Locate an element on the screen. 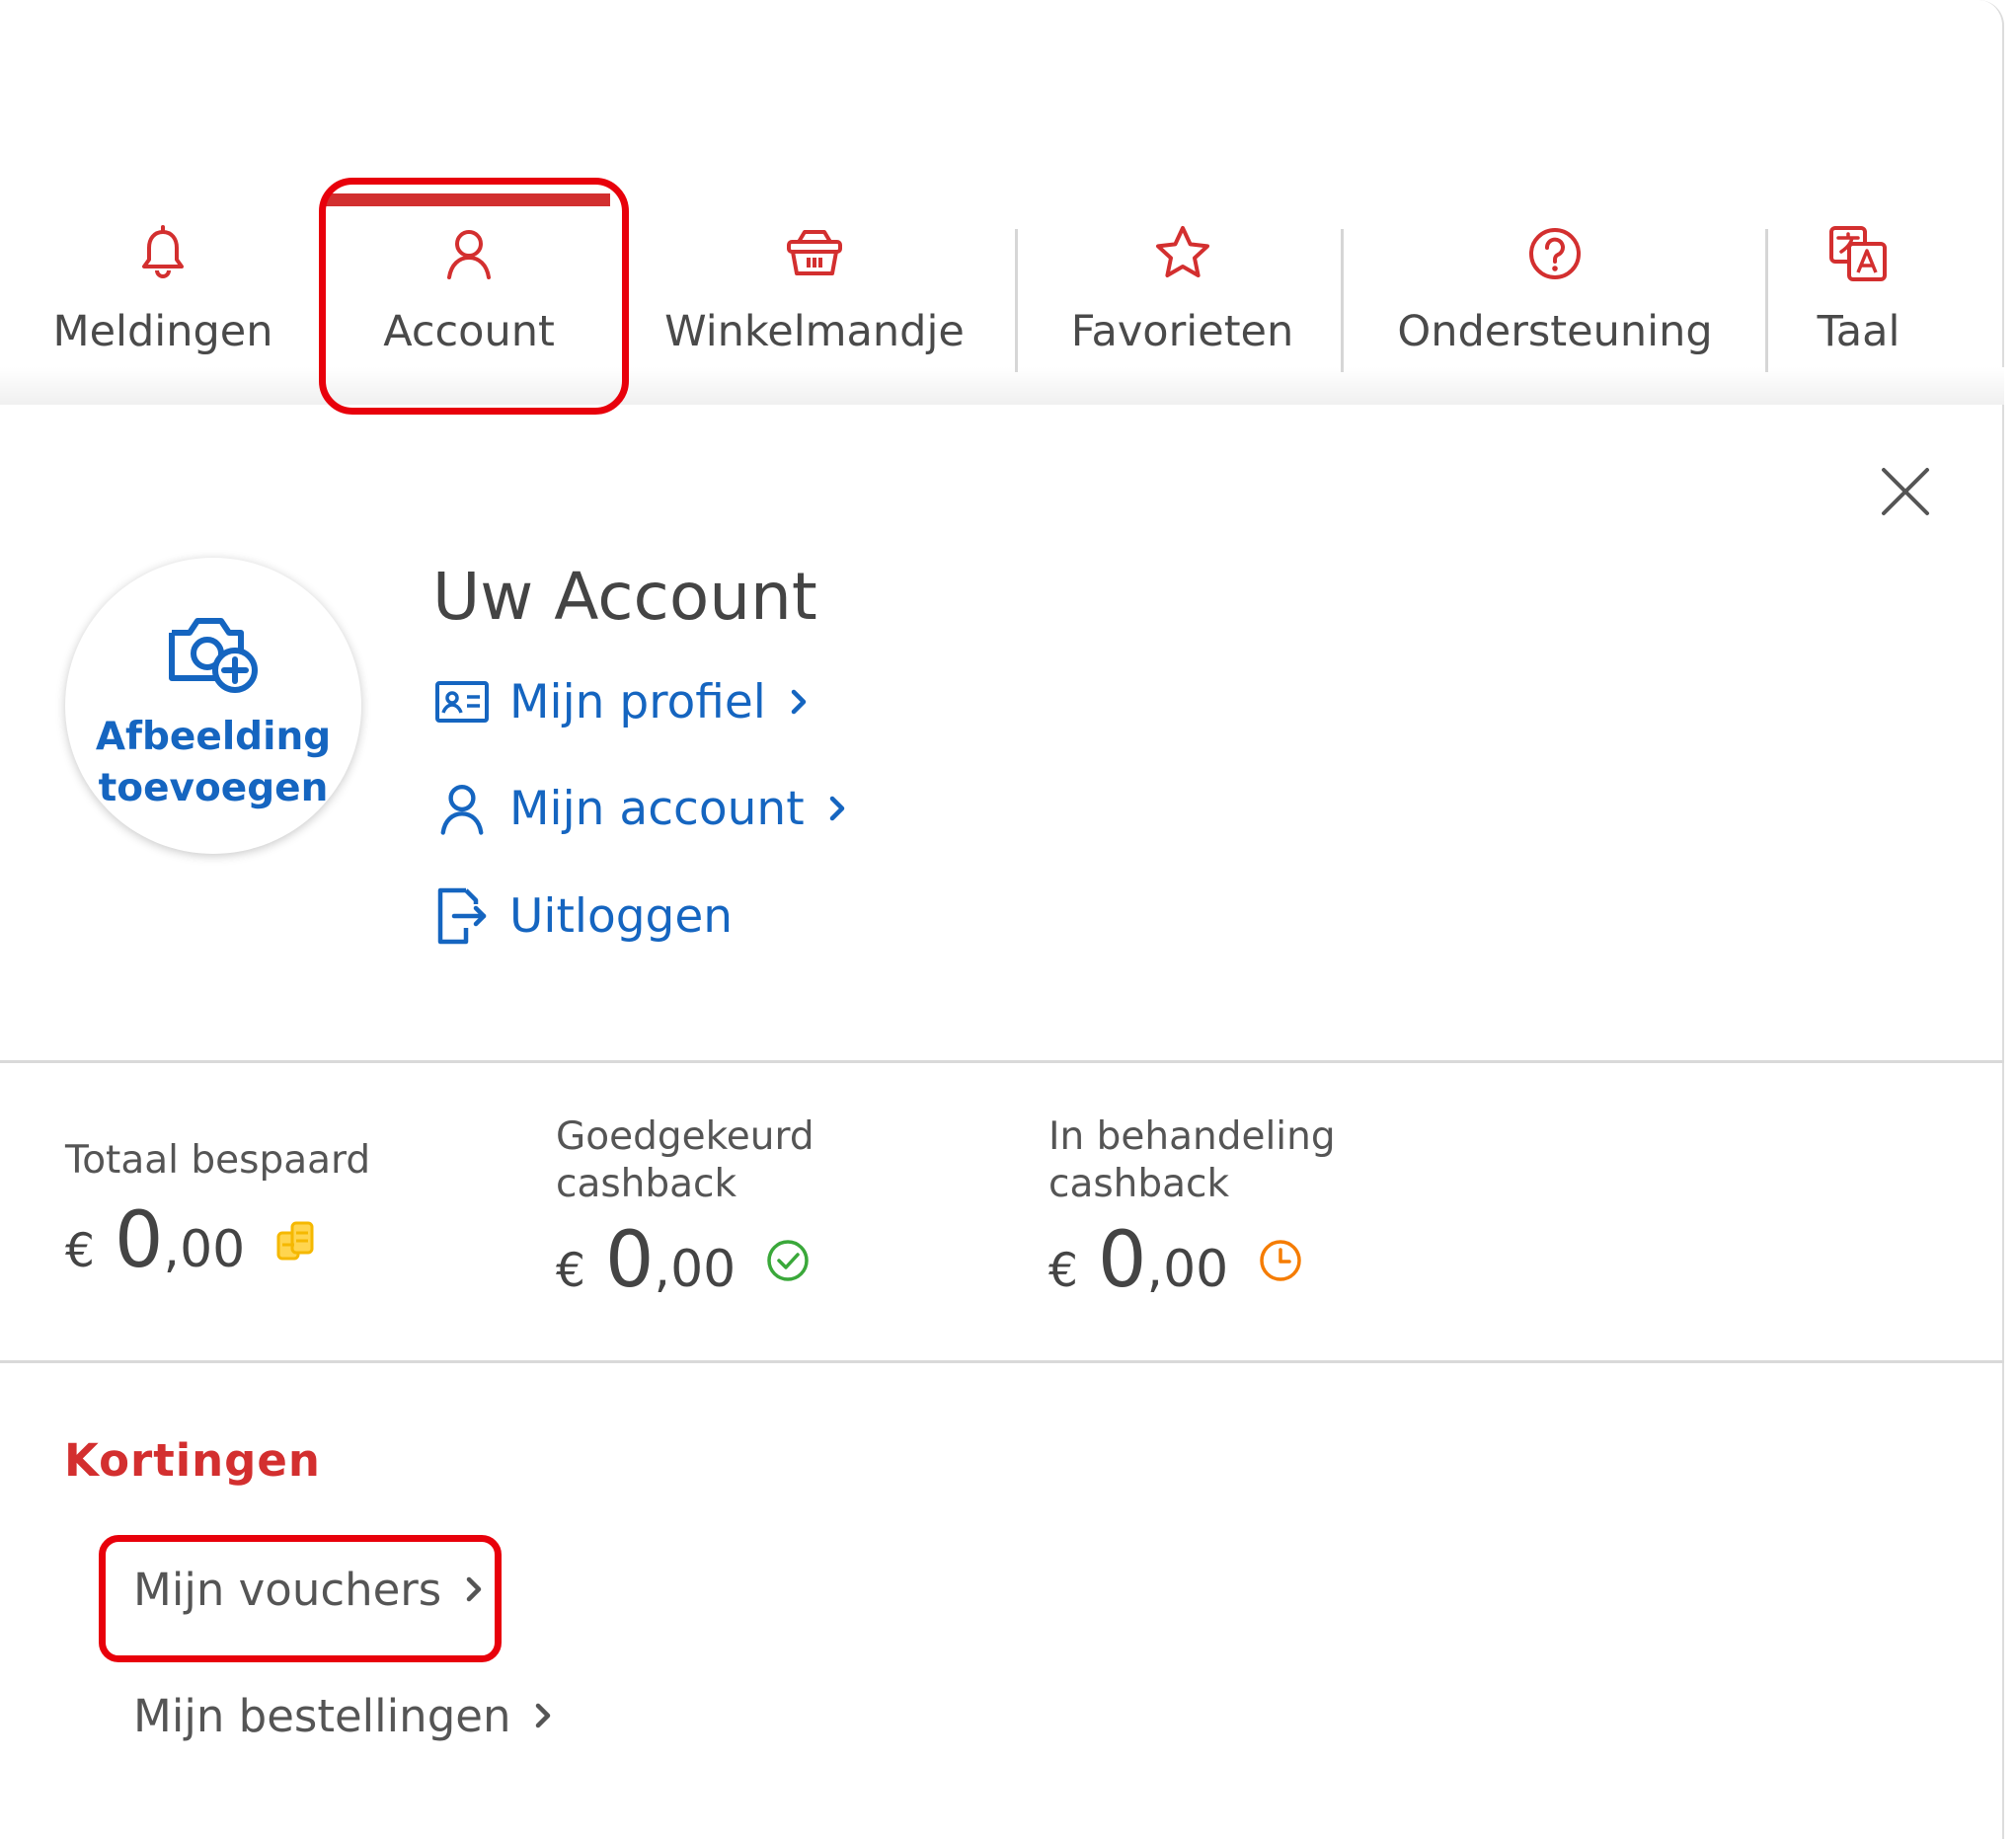 This screenshot has width=2016, height=1839. logout-link: Uitloggen is located at coordinates (583, 916).